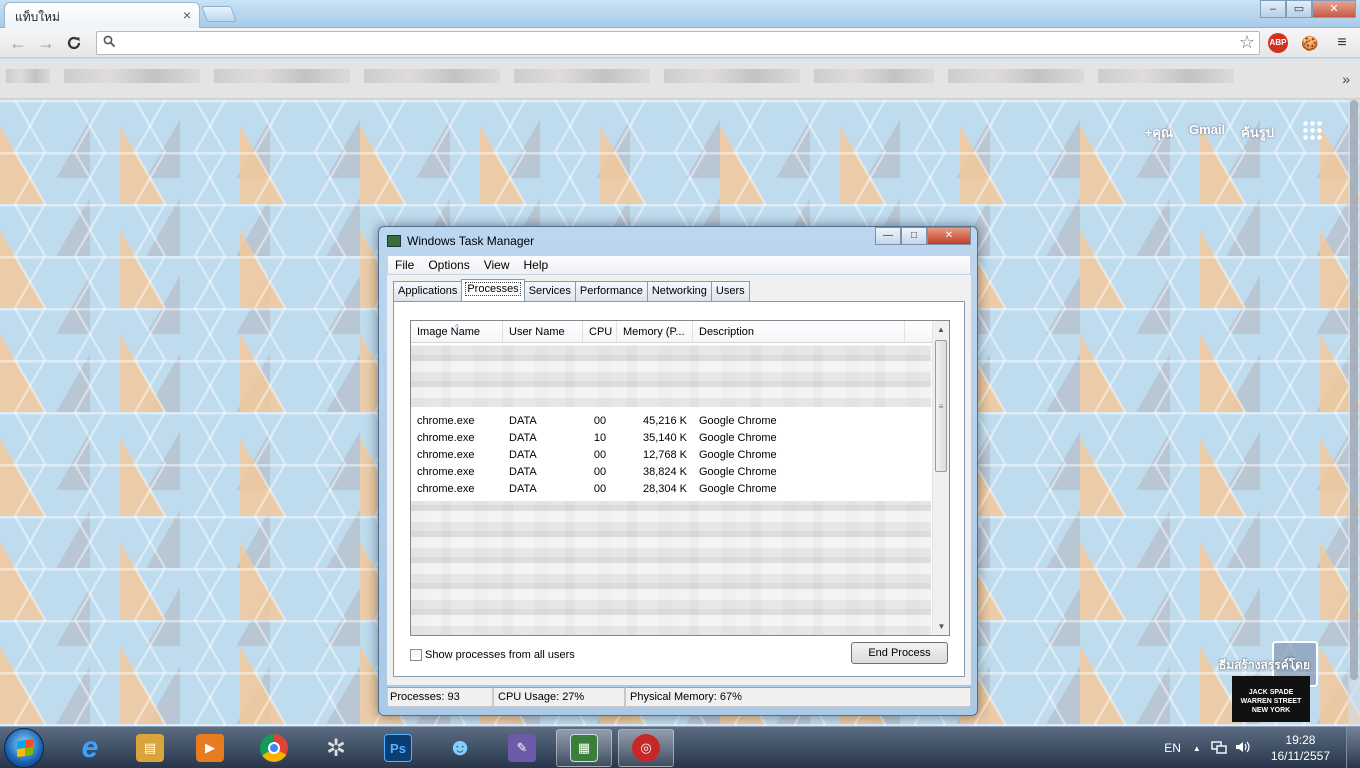  What do you see at coordinates (646, 748) in the screenshot?
I see `taskbar-red-app: ◎` at bounding box center [646, 748].